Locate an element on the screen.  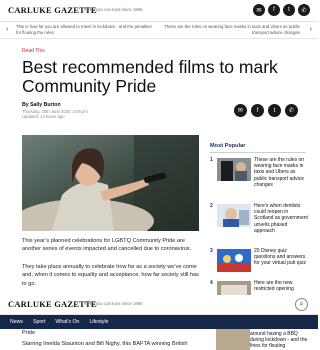
nav-item-whats-on: What's On is located at coordinates (67, 322).